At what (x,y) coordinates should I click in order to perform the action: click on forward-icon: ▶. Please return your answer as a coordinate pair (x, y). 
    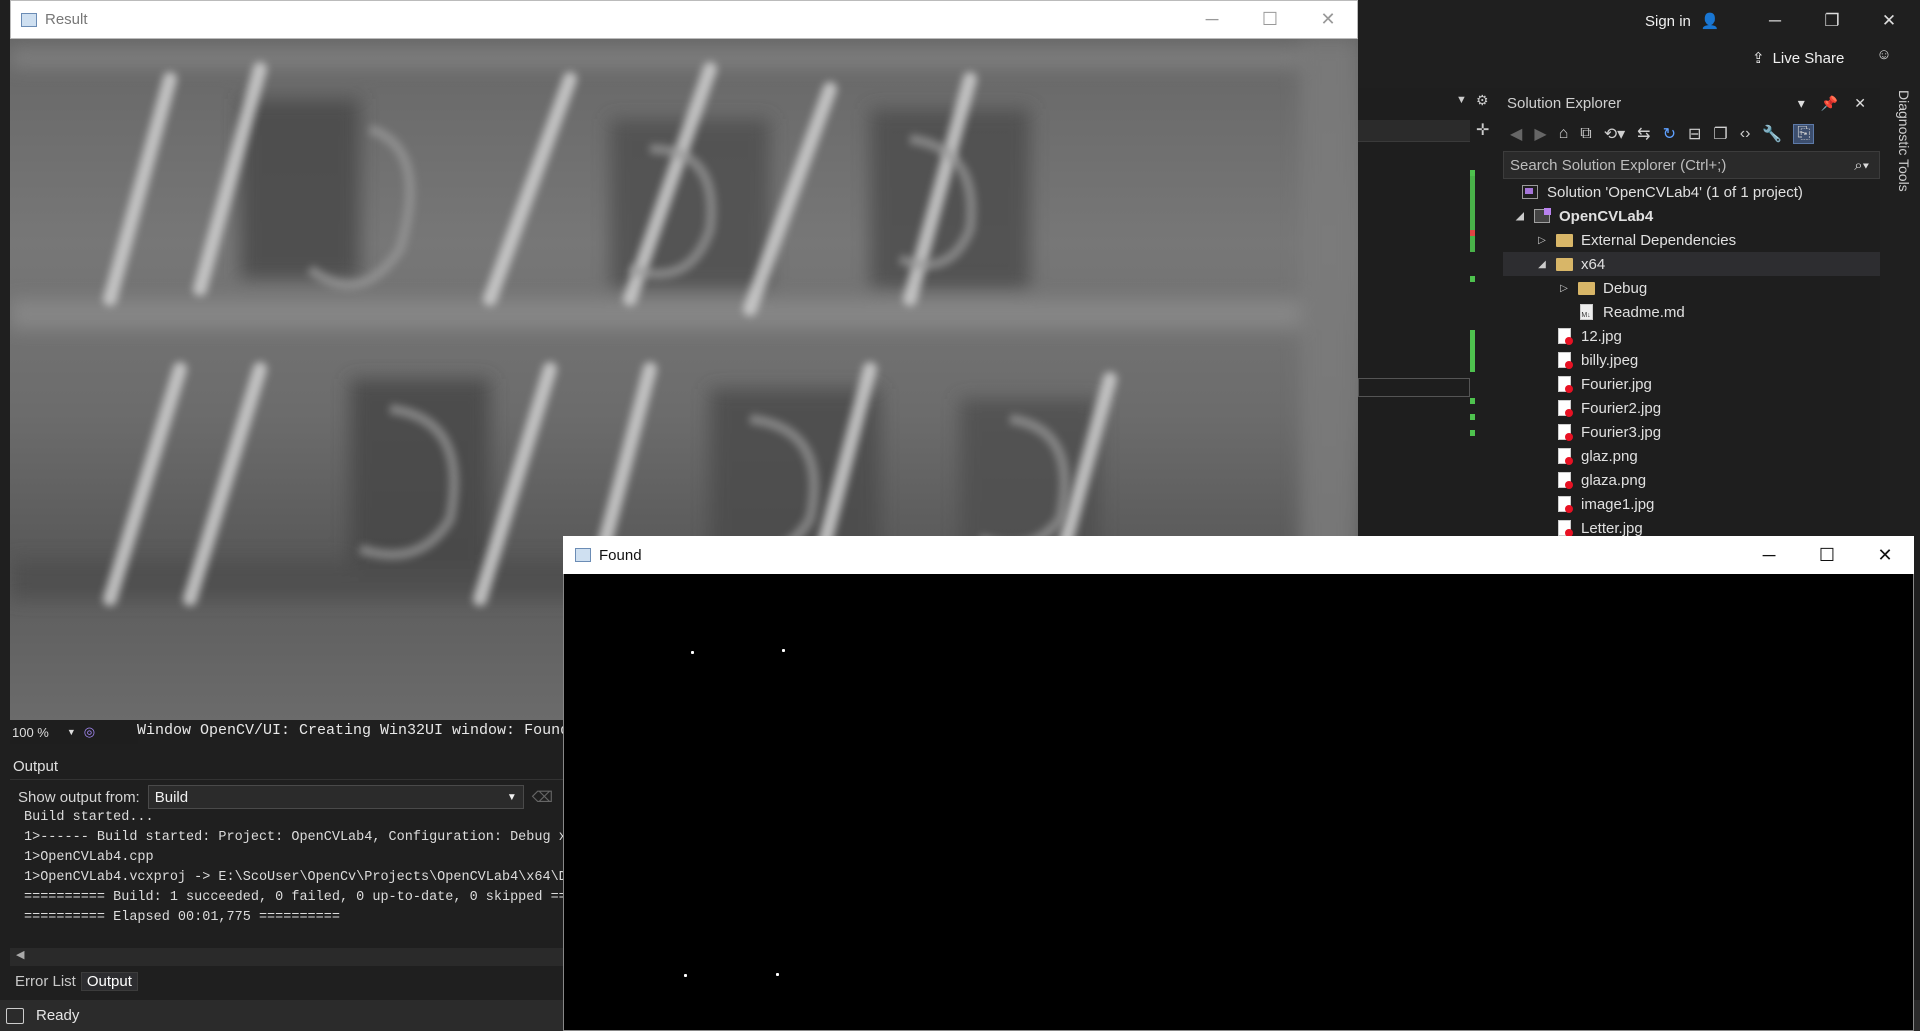
    Looking at the image, I should click on (1540, 134).